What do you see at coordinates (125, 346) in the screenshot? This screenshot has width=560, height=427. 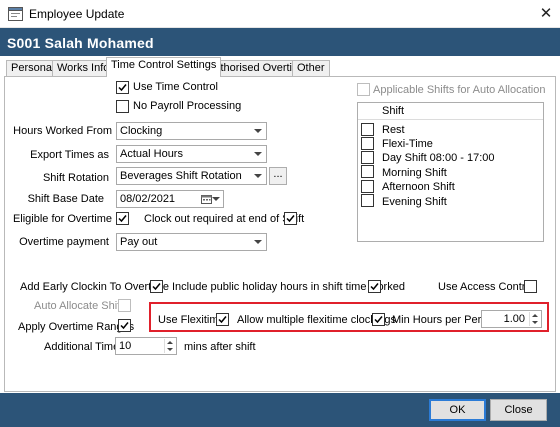 I see `additional-time-value: 10` at bounding box center [125, 346].